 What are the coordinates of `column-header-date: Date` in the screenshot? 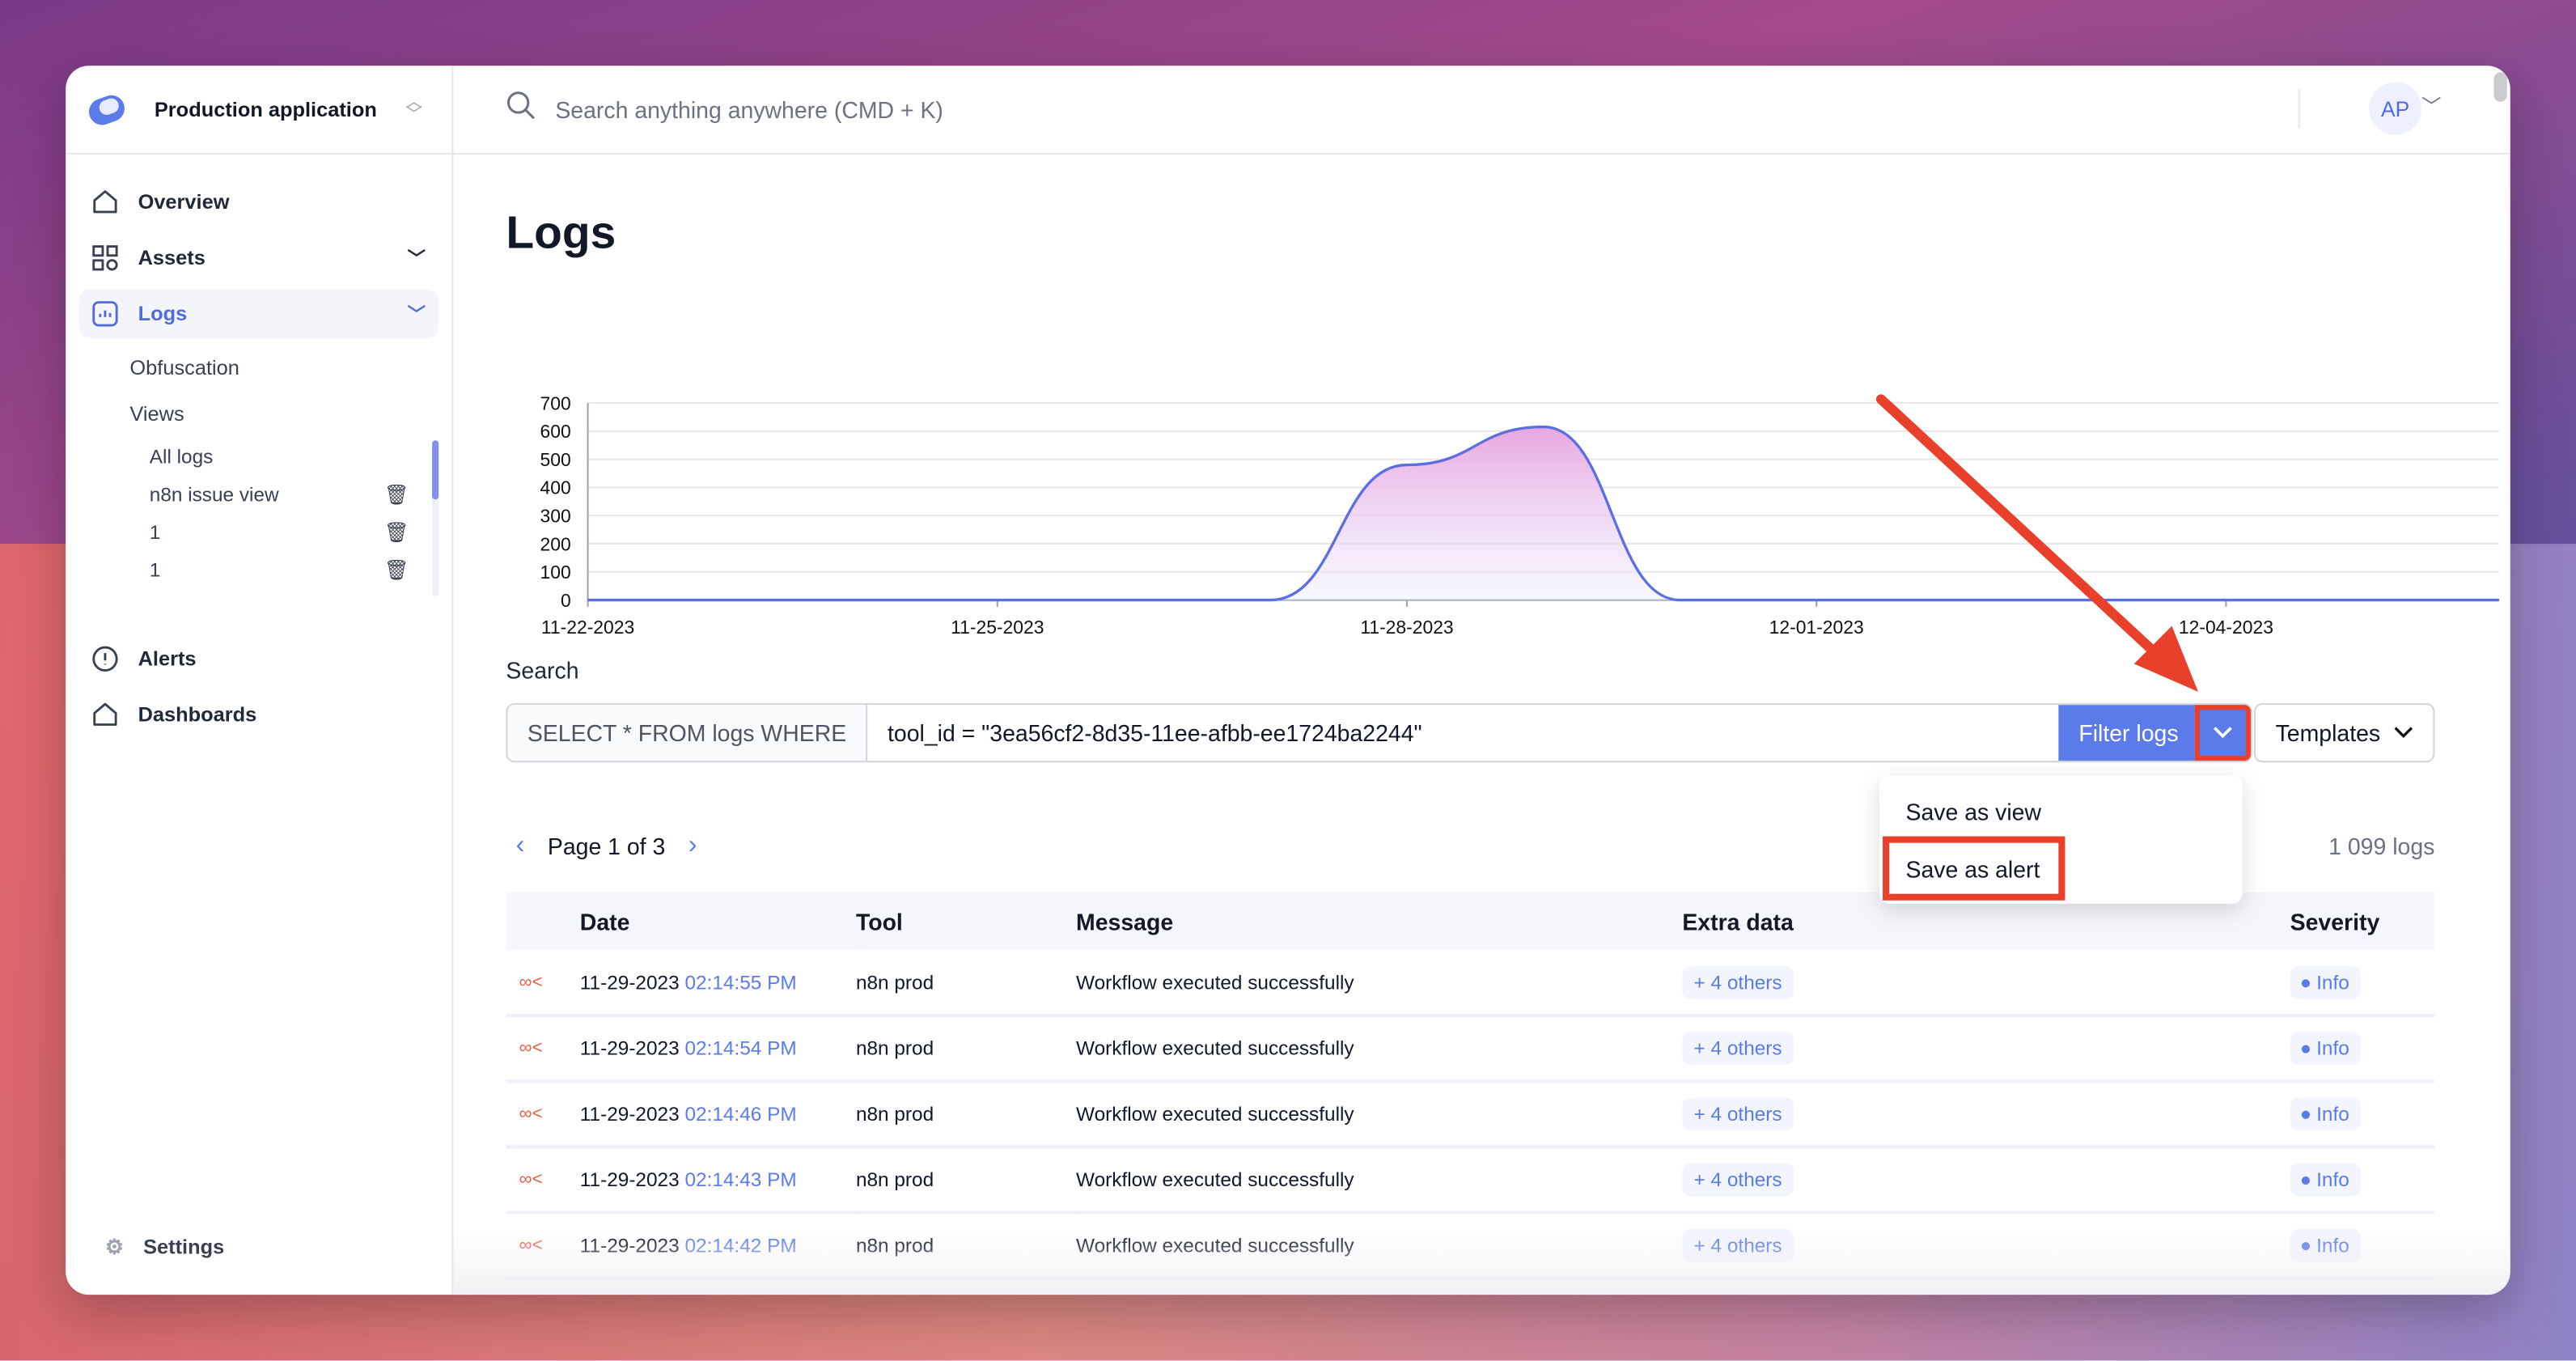 It's located at (717, 921).